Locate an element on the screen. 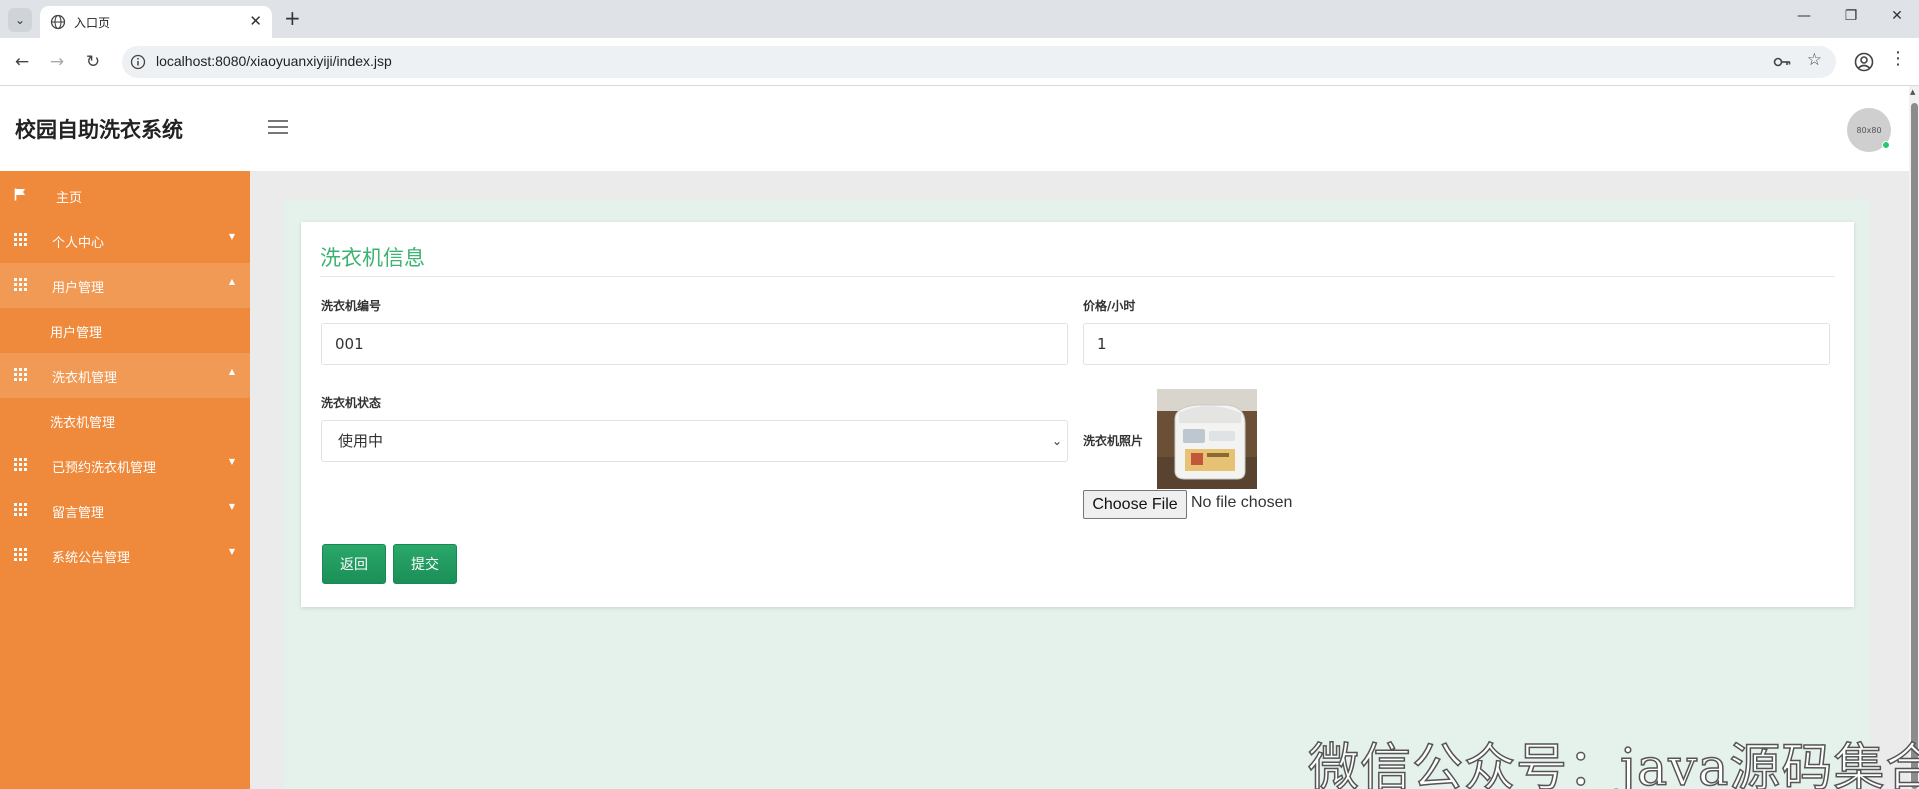 This screenshot has height=789, width=1919. new-tab-button: + is located at coordinates (292, 18).